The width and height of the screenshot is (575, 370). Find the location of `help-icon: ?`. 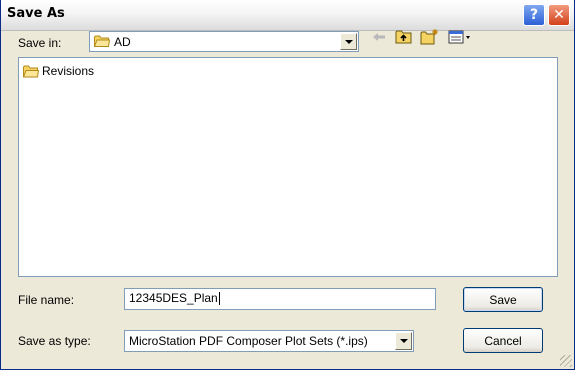

help-icon: ? is located at coordinates (534, 15).